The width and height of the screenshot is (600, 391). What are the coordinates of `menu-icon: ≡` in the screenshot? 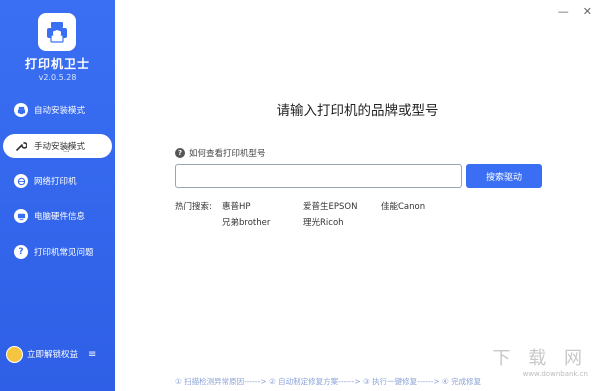 It's located at (92, 354).